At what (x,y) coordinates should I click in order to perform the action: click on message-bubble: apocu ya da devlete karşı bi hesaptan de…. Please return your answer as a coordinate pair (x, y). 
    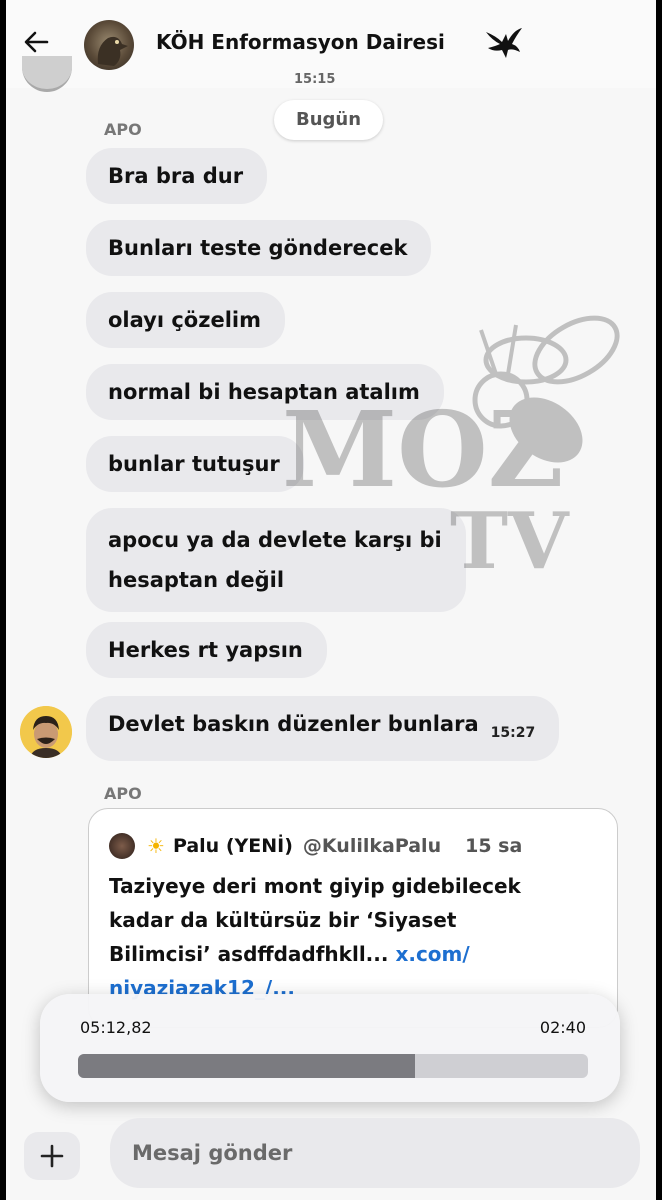
    Looking at the image, I should click on (276, 560).